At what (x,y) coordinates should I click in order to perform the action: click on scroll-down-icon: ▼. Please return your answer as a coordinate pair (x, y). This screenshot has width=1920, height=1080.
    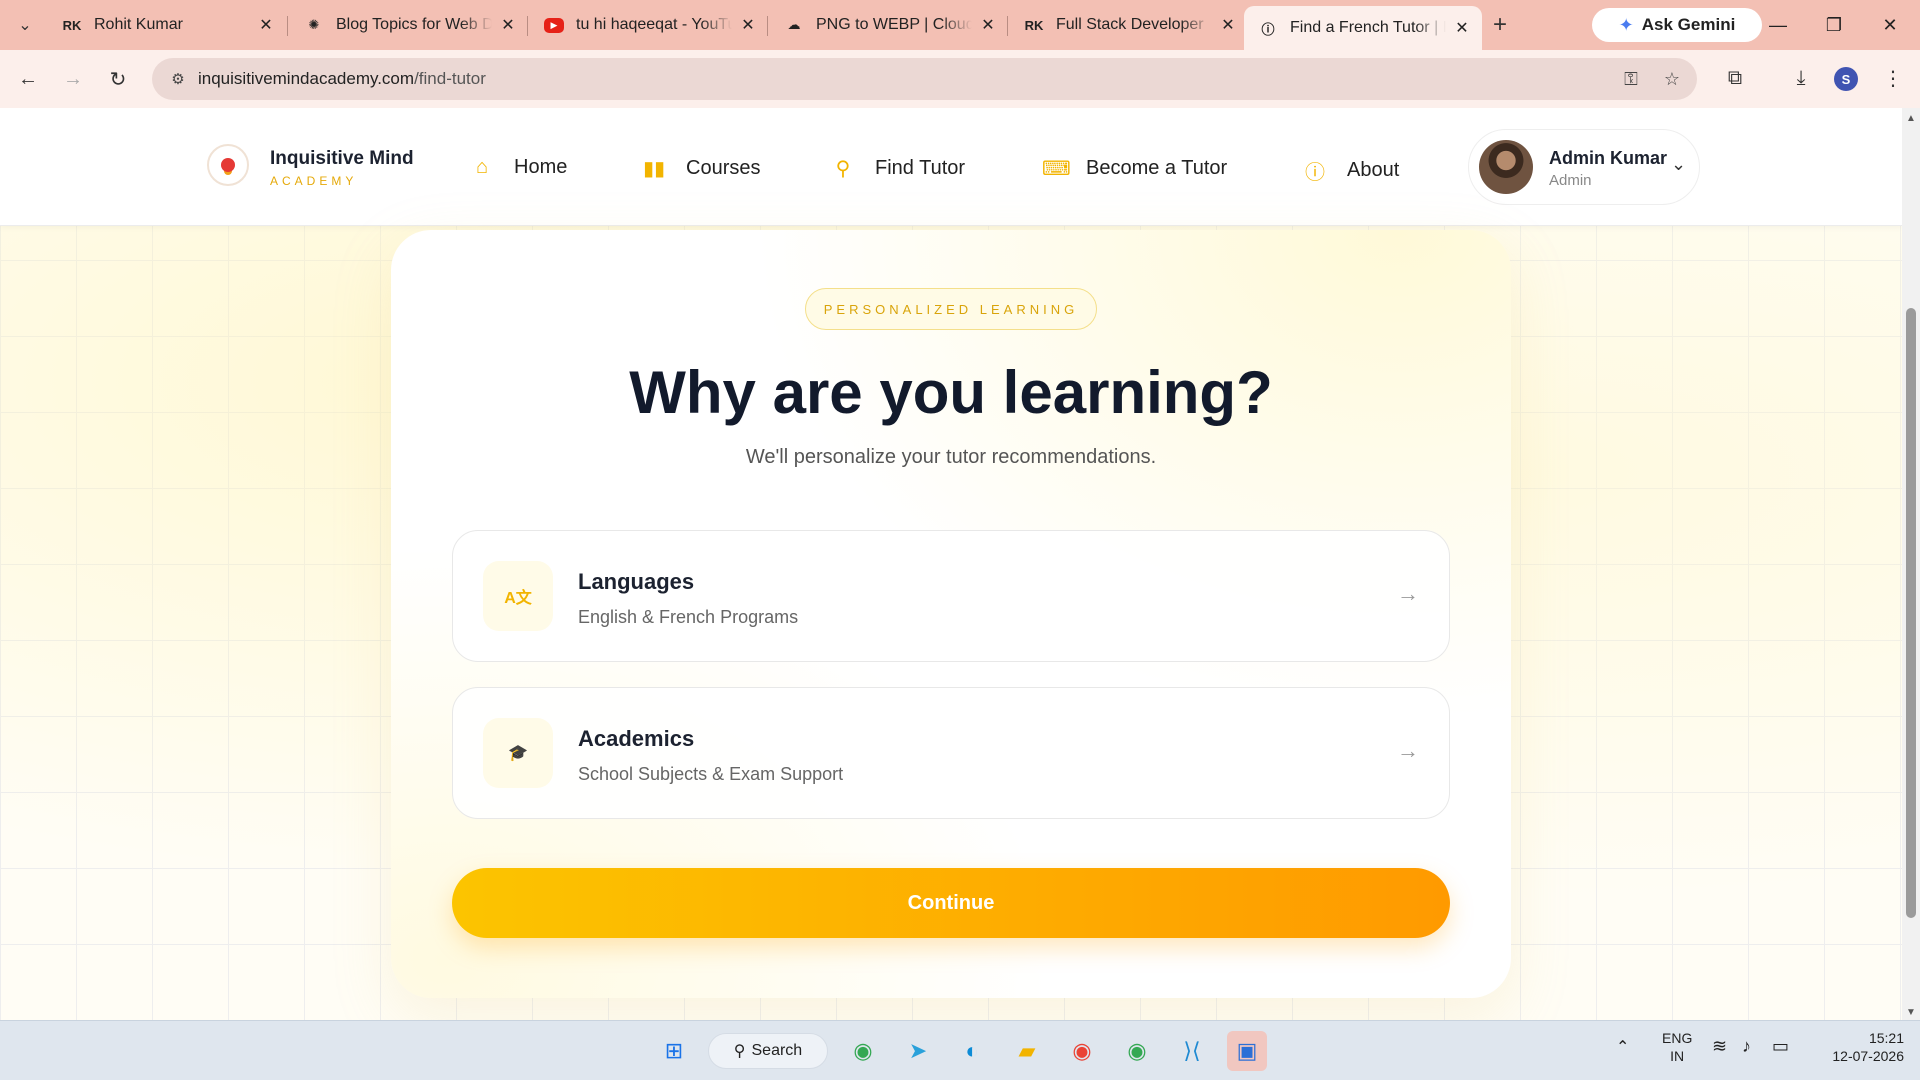
    Looking at the image, I should click on (1911, 1012).